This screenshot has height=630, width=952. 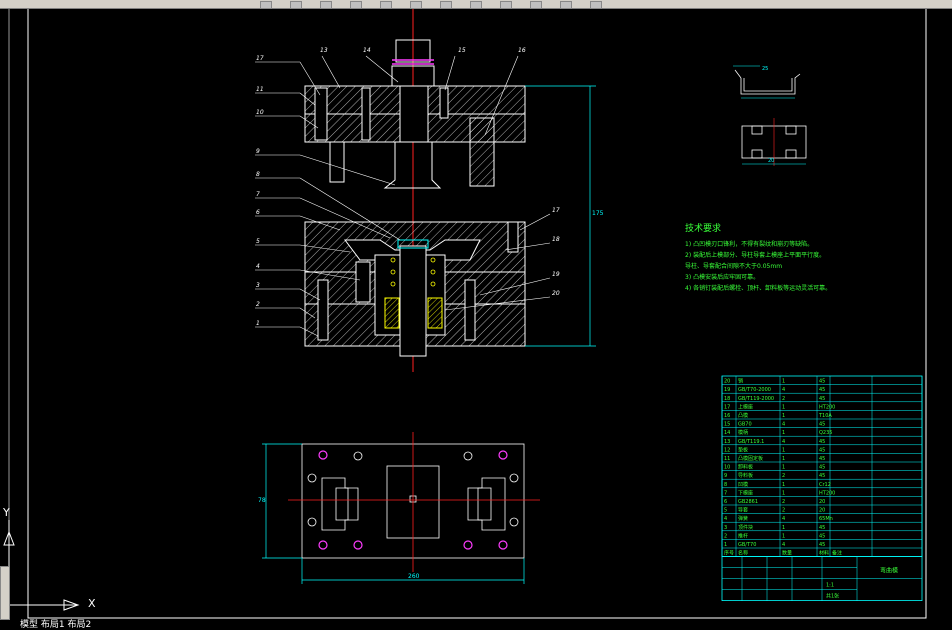 What do you see at coordinates (727, 459) in the screenshot?
I see `bom-cell: 11` at bounding box center [727, 459].